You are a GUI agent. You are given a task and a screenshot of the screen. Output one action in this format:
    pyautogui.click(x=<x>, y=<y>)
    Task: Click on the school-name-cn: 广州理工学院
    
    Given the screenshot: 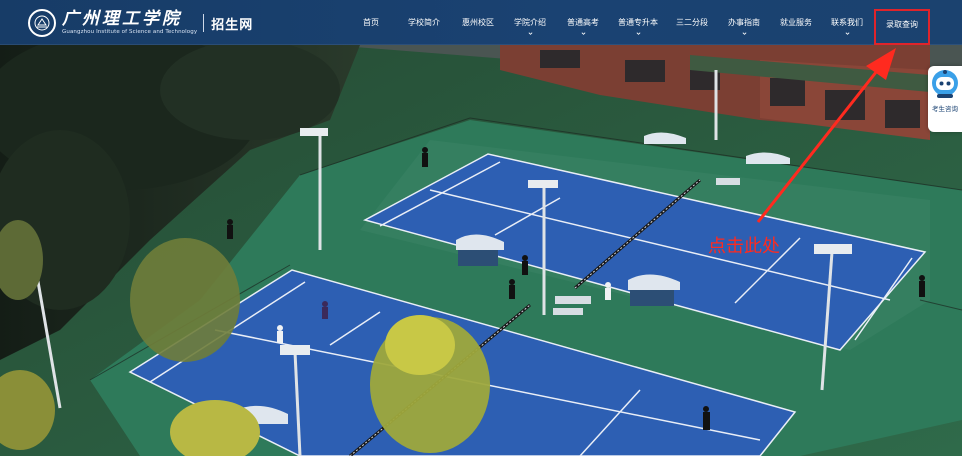 What is the action you would take?
    pyautogui.click(x=122, y=19)
    